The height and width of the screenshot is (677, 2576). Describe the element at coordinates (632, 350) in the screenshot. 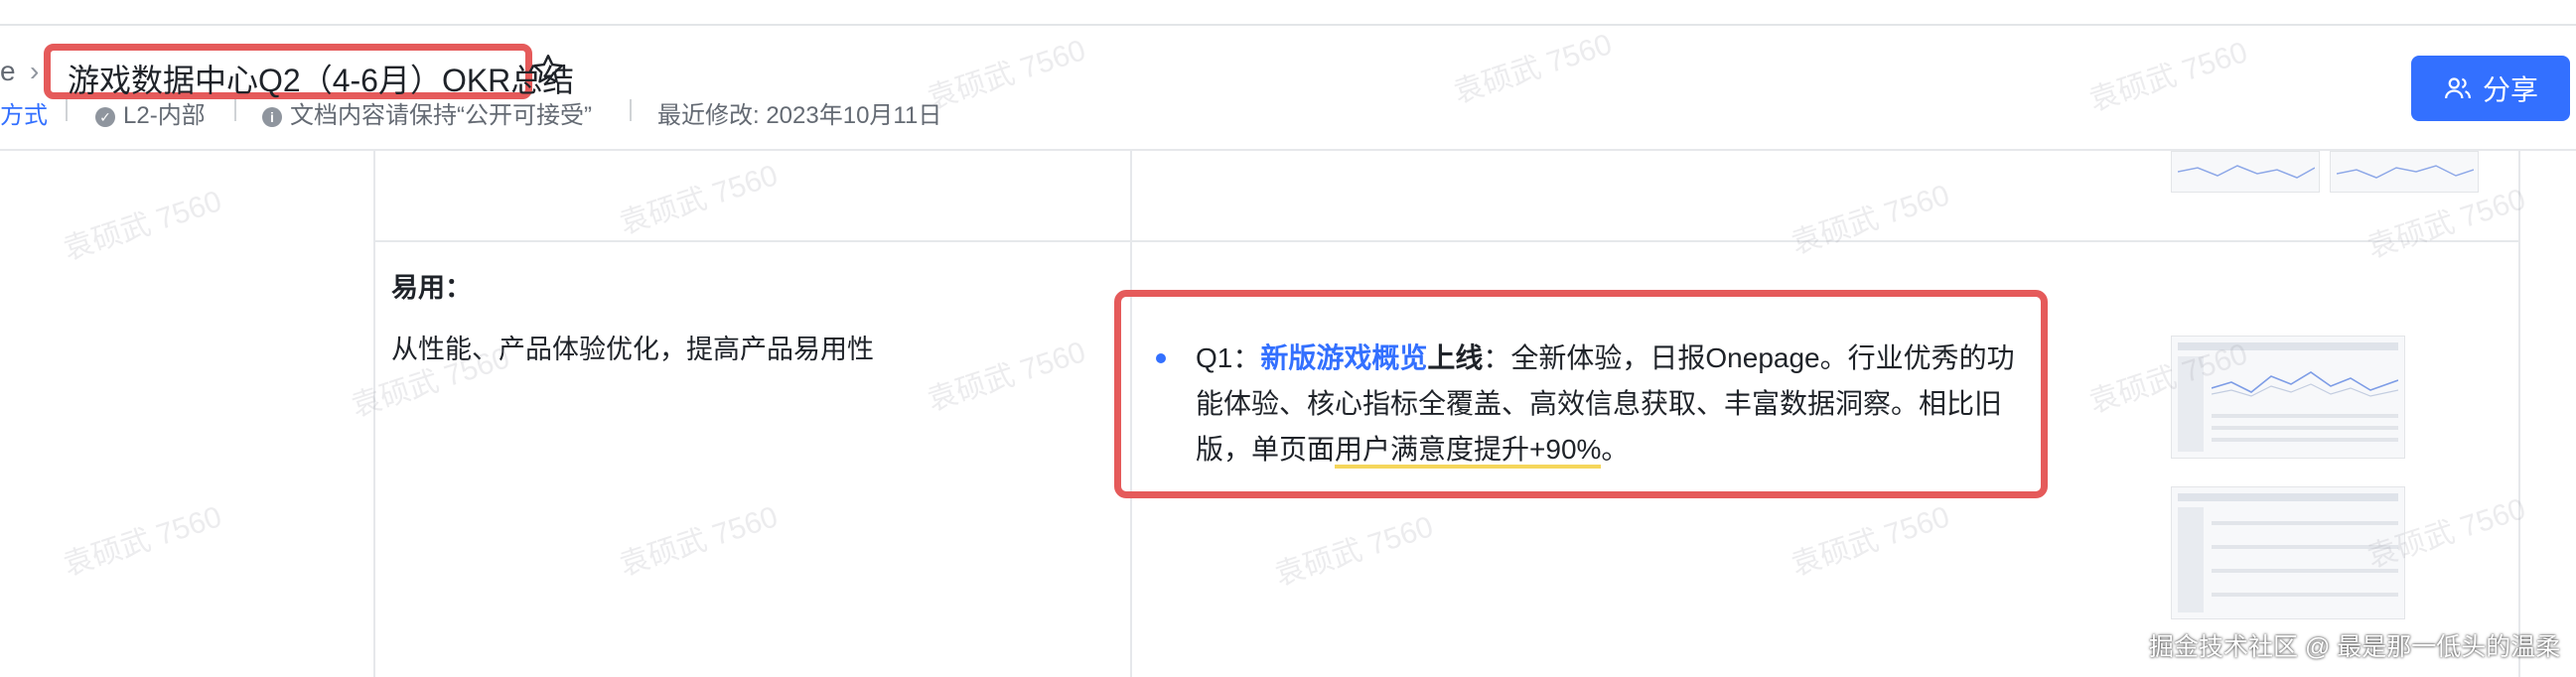

I see `cell-description: 从性能、产品体验优化，提高产品易用性` at that location.